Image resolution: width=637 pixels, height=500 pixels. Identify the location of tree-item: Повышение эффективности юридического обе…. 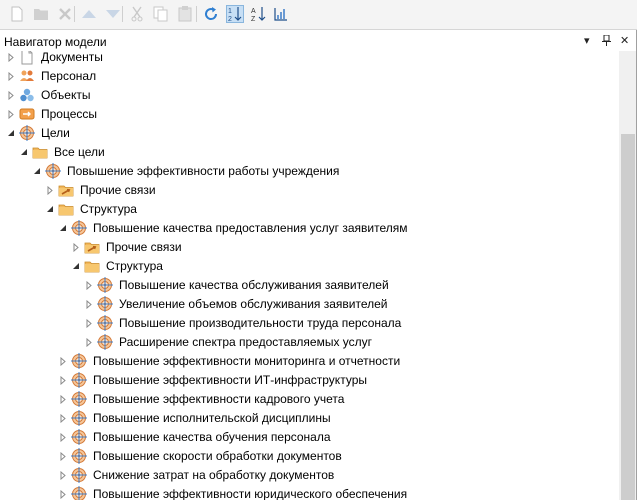
(309, 492).